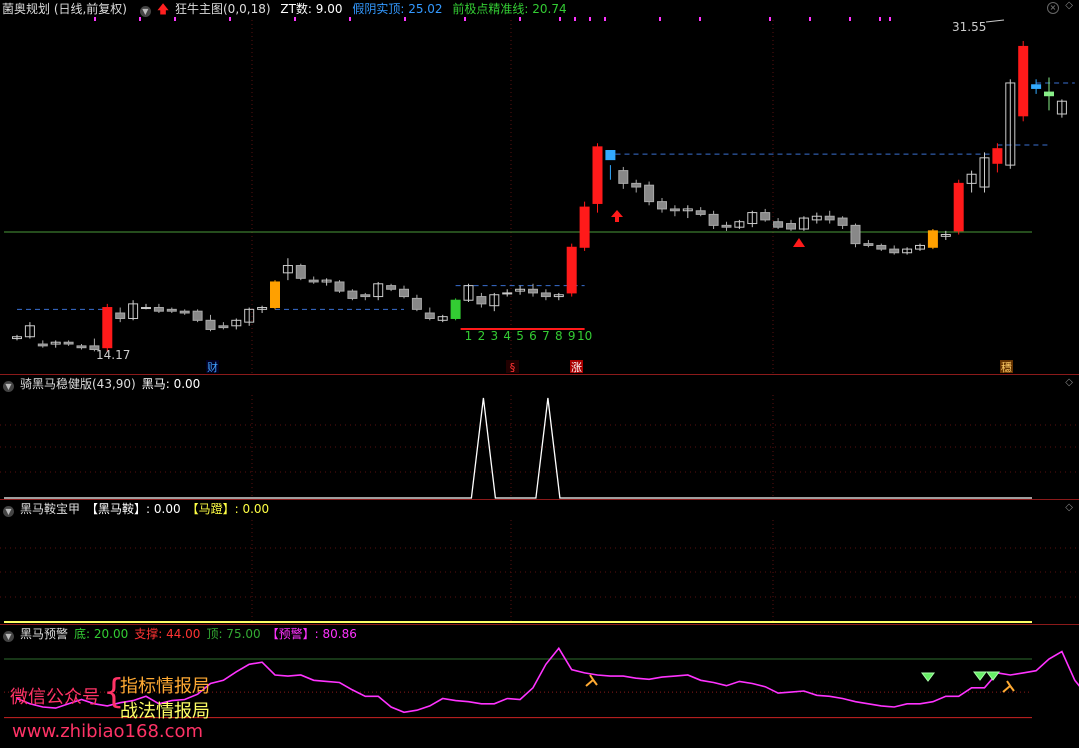 The image size is (1079, 748). What do you see at coordinates (617, 216) in the screenshot?
I see `up-arrow-icon` at bounding box center [617, 216].